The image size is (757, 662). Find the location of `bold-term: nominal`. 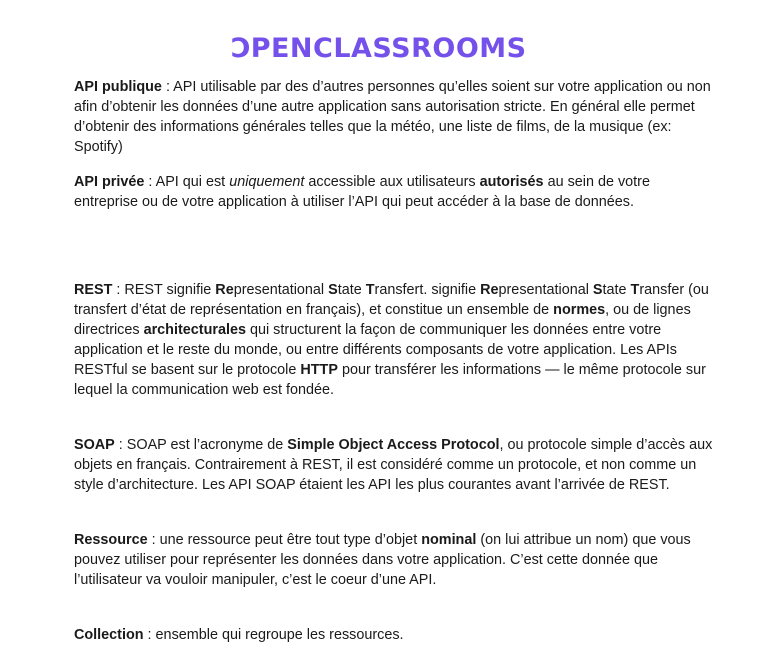

bold-term: nominal is located at coordinates (449, 540).